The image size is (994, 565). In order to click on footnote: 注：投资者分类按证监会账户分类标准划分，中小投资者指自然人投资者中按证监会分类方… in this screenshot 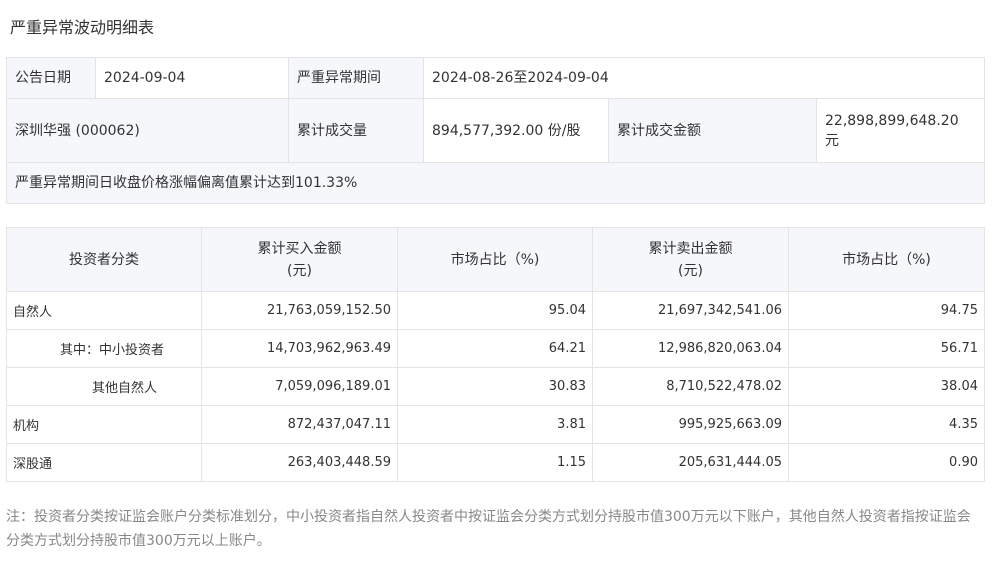, I will do `click(488, 529)`.